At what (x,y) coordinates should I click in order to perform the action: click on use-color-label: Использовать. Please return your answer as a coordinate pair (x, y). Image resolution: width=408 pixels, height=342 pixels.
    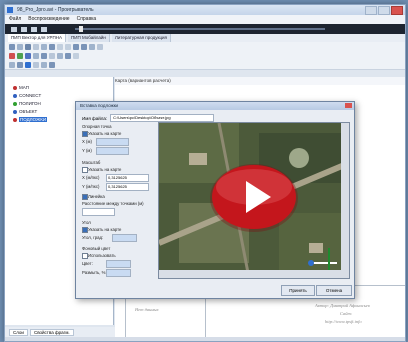
    Looking at the image, I should click on (102, 255).